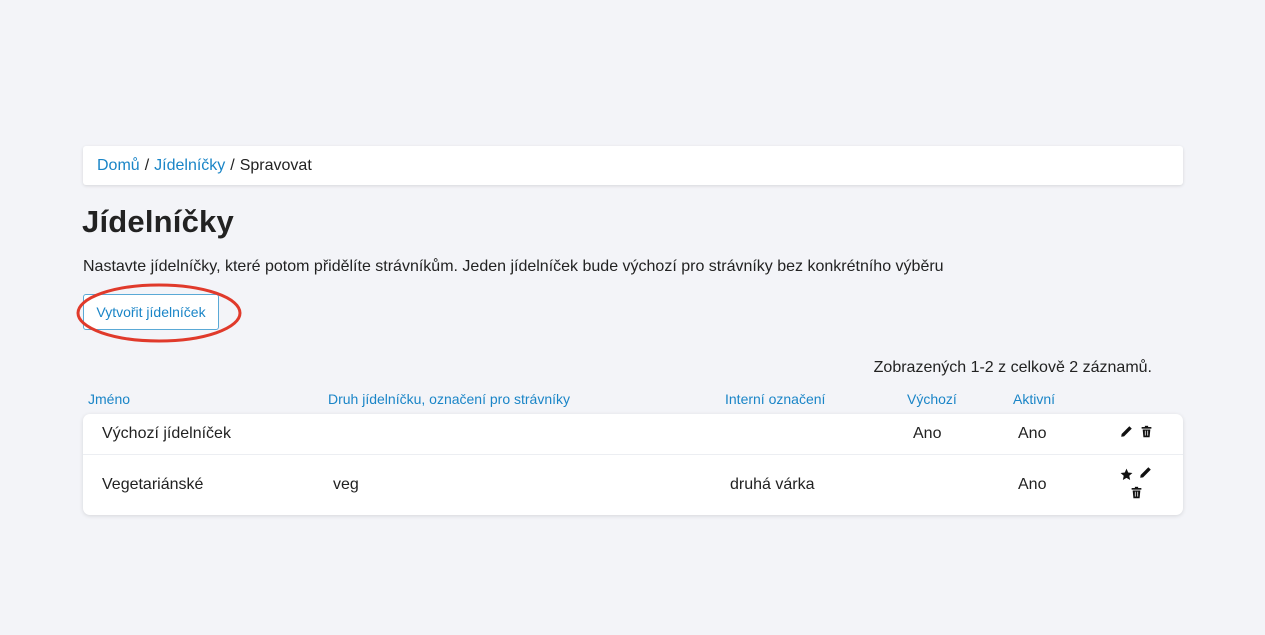  Describe the element at coordinates (633, 165) in the screenshot. I see `breadcrumb: Domů / Jídelníčky / Spravovat` at that location.